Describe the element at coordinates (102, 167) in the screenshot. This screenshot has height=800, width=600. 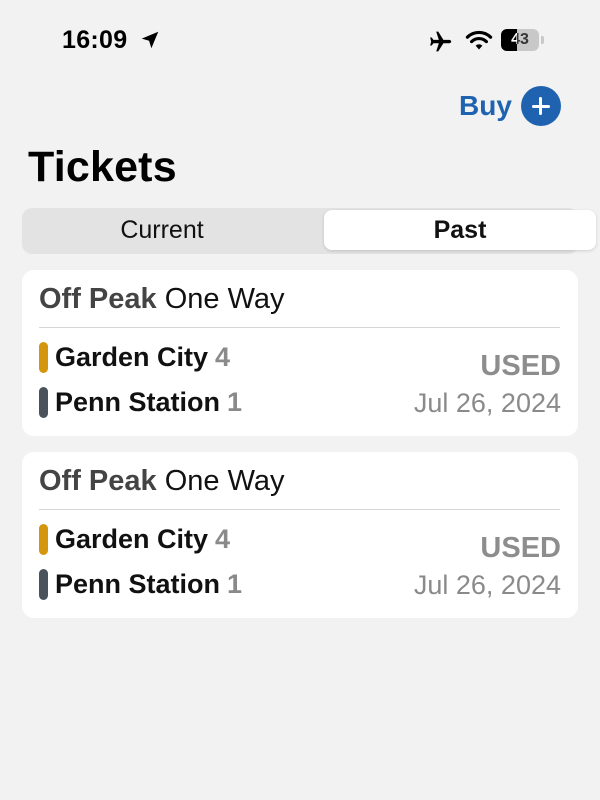
I see `page-title: Tickets` at that location.